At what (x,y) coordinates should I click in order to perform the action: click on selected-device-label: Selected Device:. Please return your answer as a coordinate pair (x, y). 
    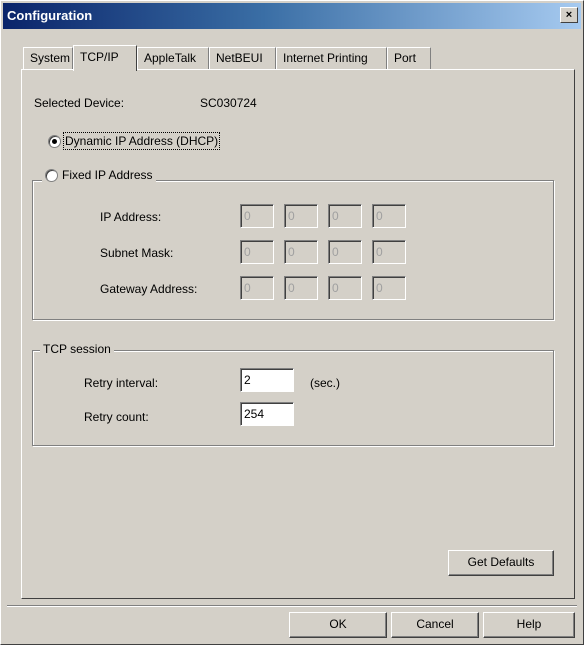
    Looking at the image, I should click on (79, 103).